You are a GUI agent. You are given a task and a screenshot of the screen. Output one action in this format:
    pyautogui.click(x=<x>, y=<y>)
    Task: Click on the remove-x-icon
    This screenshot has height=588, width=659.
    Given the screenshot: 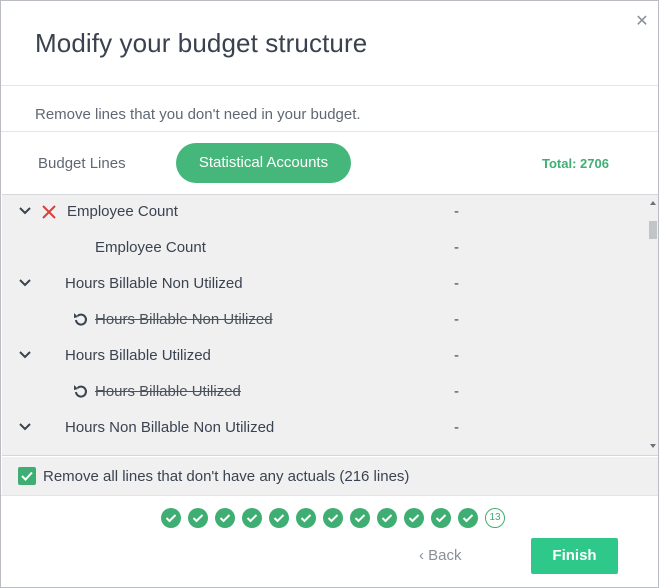 What is the action you would take?
    pyautogui.click(x=49, y=212)
    